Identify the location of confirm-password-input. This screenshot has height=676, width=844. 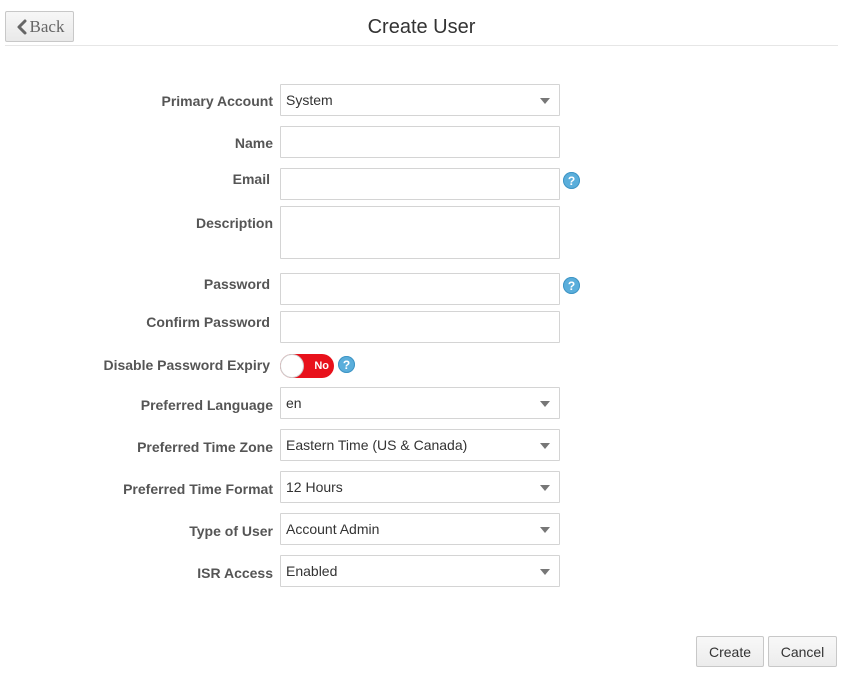
(420, 327).